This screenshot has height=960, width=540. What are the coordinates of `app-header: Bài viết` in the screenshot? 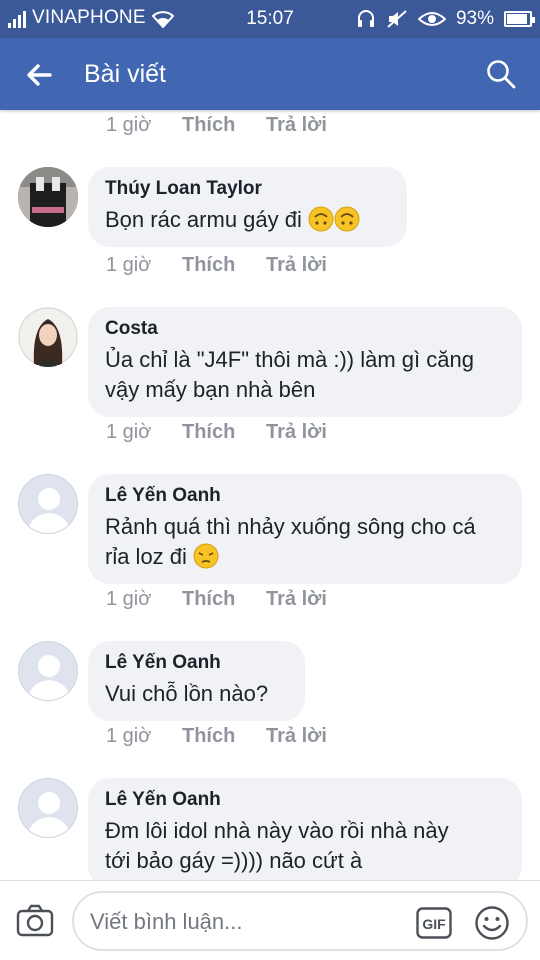 It's located at (270, 74).